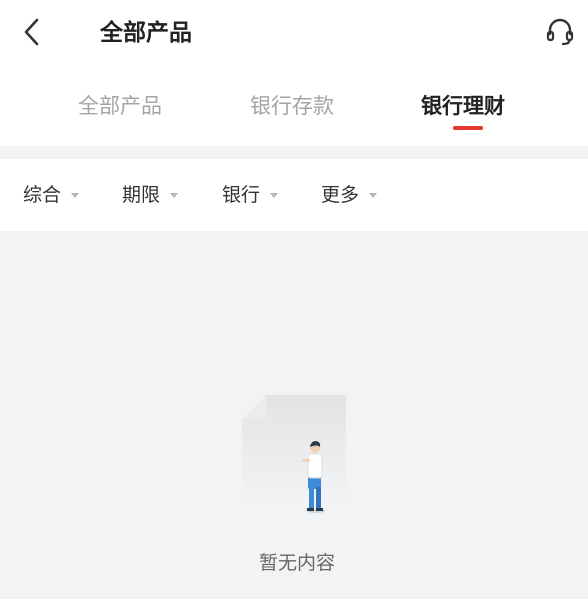 Image resolution: width=588 pixels, height=599 pixels. I want to click on back-button, so click(32, 32).